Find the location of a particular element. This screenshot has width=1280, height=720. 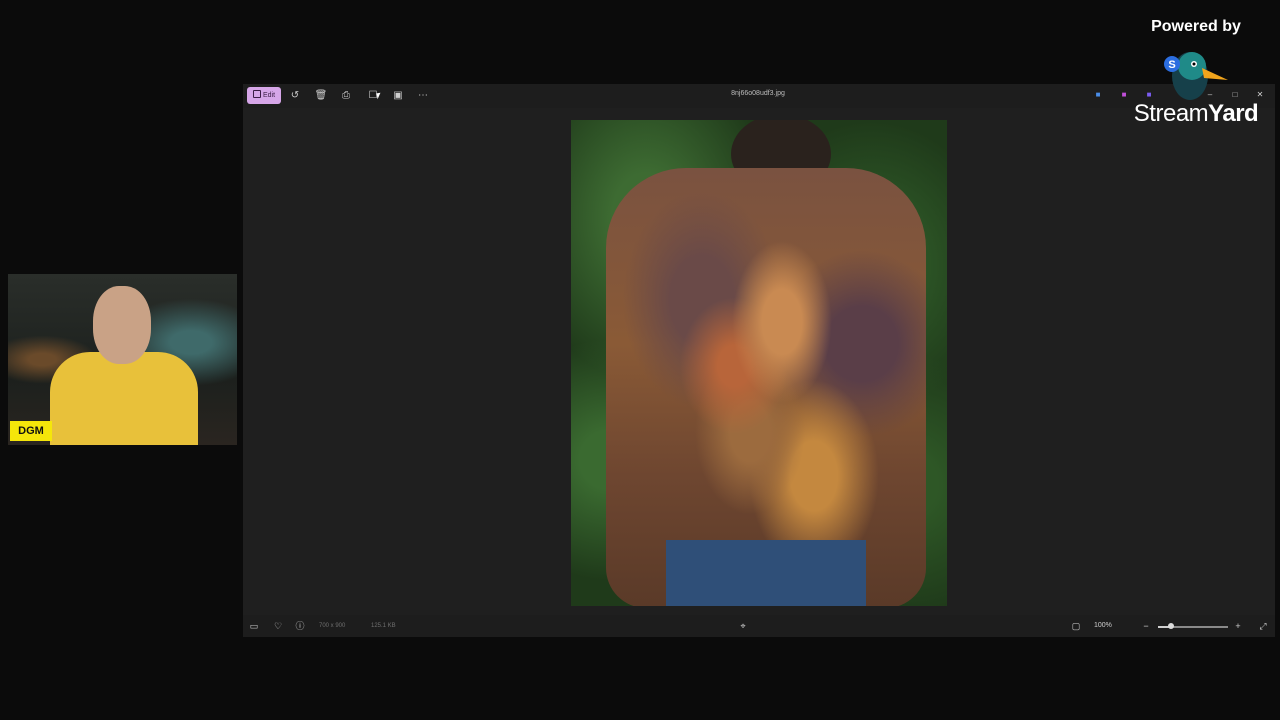

delete-icon: 🗑 is located at coordinates (321, 96).